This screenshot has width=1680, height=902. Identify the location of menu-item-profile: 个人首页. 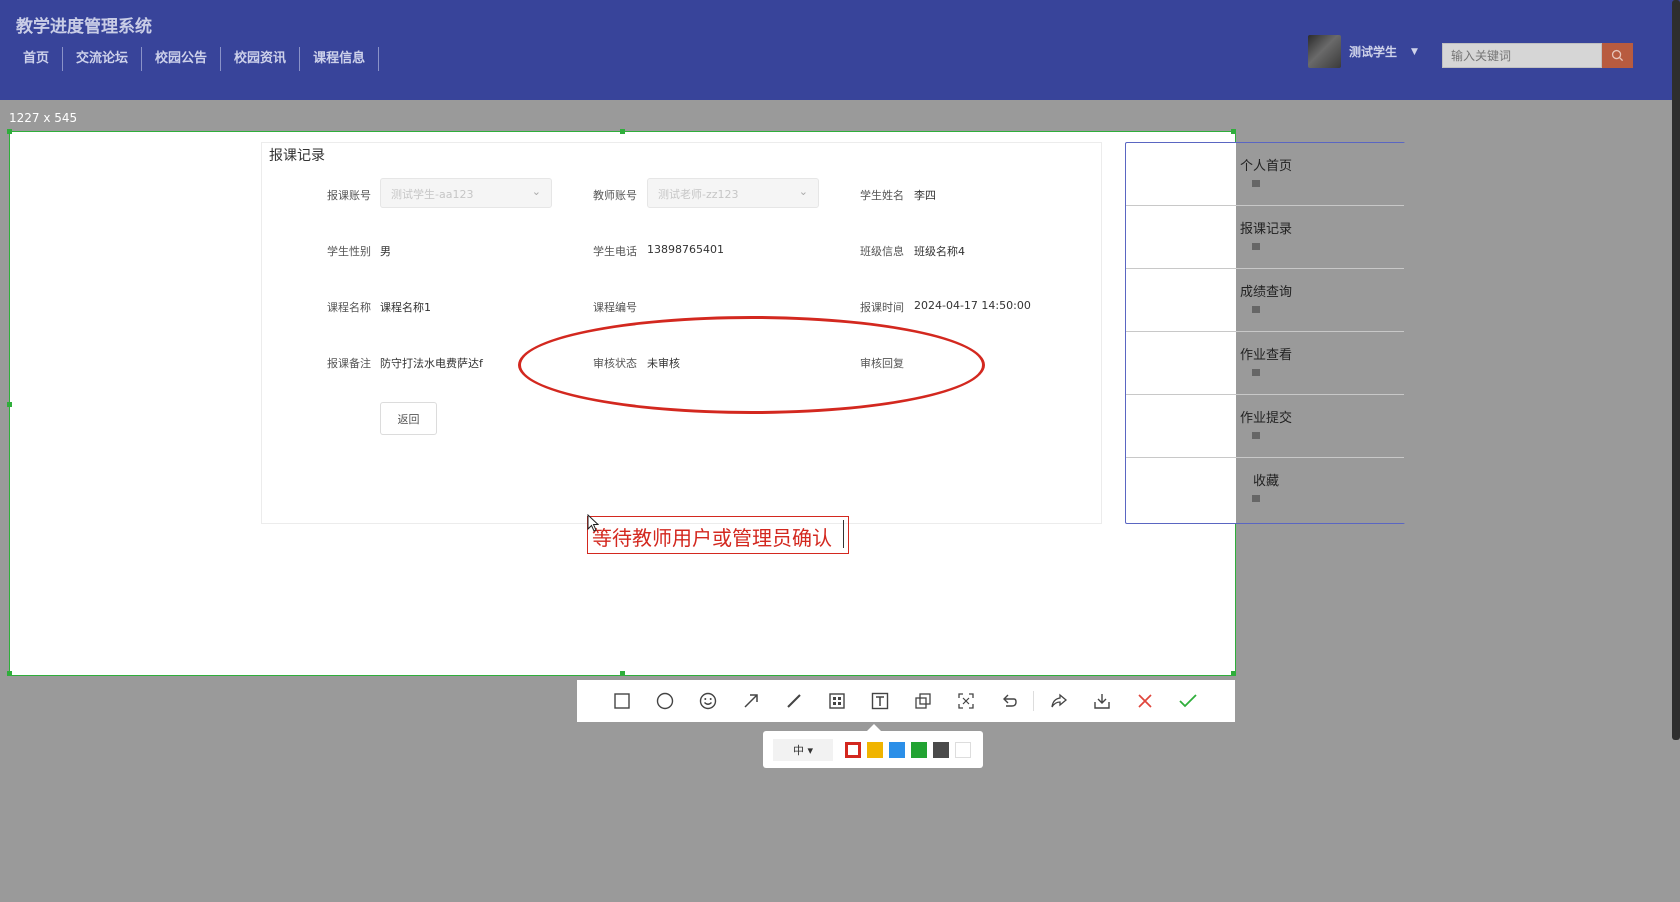
(1265, 174).